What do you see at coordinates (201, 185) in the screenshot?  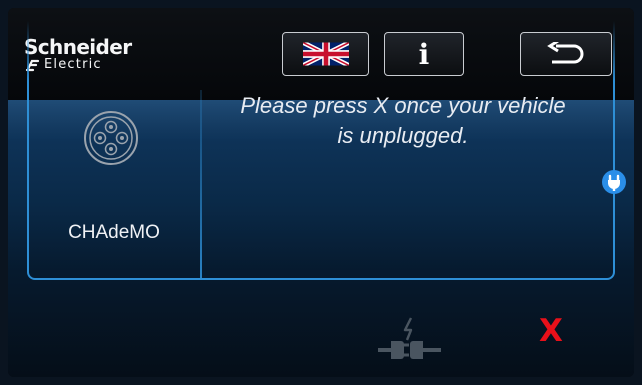 I see `panel-divider` at bounding box center [201, 185].